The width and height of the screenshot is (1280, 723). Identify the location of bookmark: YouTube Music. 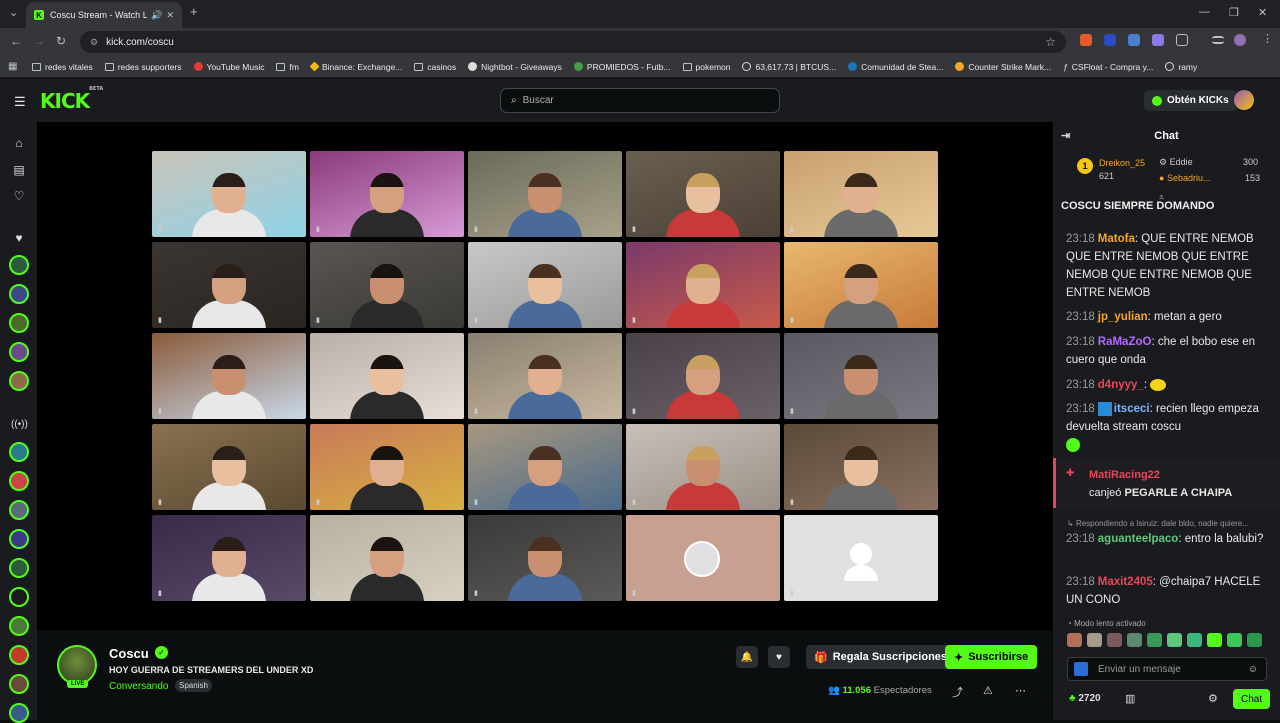
(228, 67).